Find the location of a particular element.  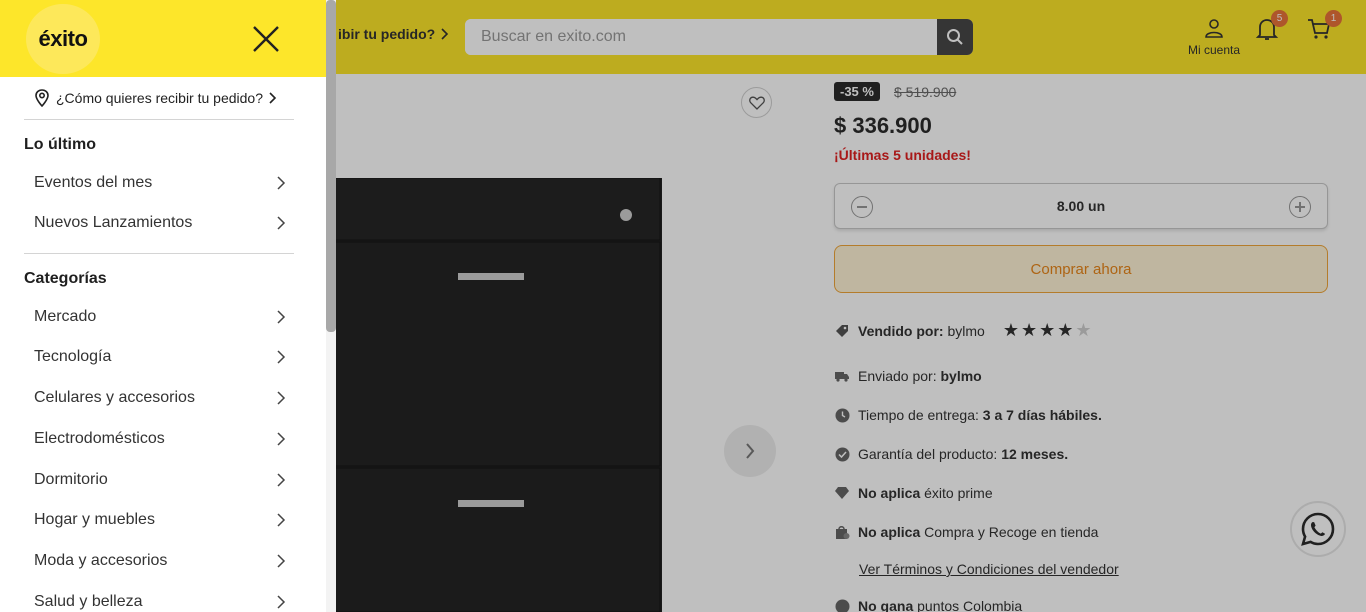

menu-item-moda: Moda y accesorios is located at coordinates (159, 561).